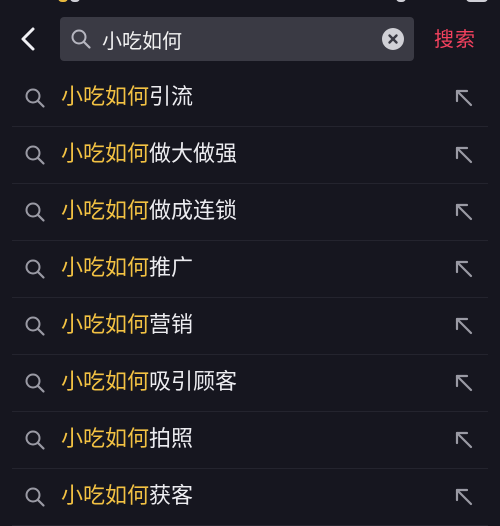 The width and height of the screenshot is (500, 526). What do you see at coordinates (171, 268) in the screenshot?
I see `suggestion-suffix: 推广` at bounding box center [171, 268].